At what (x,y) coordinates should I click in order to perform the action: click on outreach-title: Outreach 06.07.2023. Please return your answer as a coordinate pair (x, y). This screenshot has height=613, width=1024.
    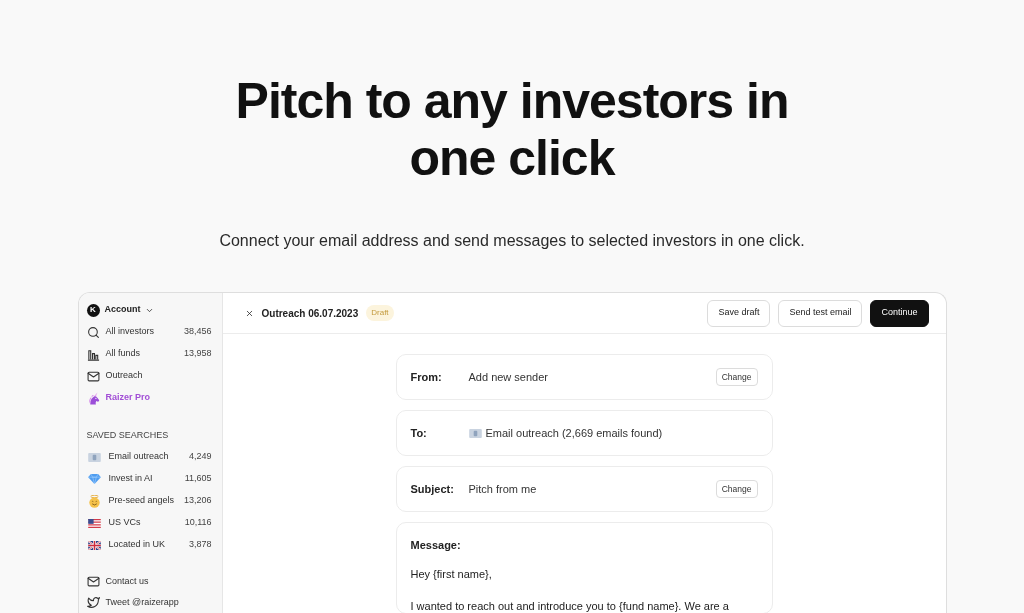
    Looking at the image, I should click on (310, 313).